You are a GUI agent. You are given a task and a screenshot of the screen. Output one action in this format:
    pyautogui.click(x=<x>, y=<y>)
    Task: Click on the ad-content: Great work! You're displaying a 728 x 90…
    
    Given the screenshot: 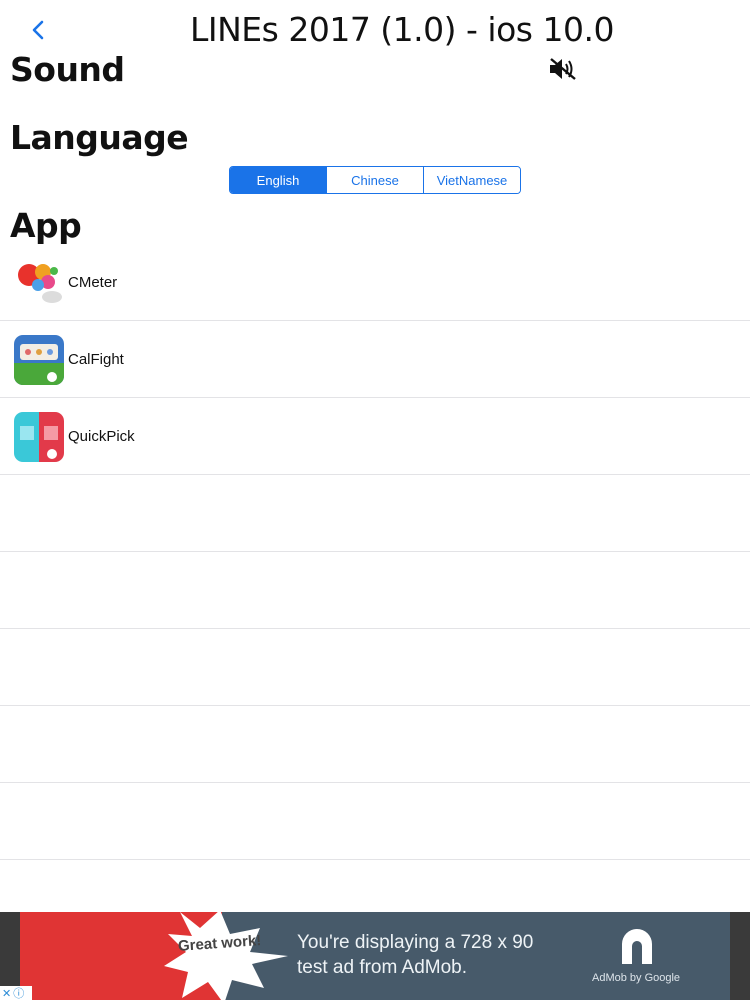 What is the action you would take?
    pyautogui.click(x=375, y=956)
    